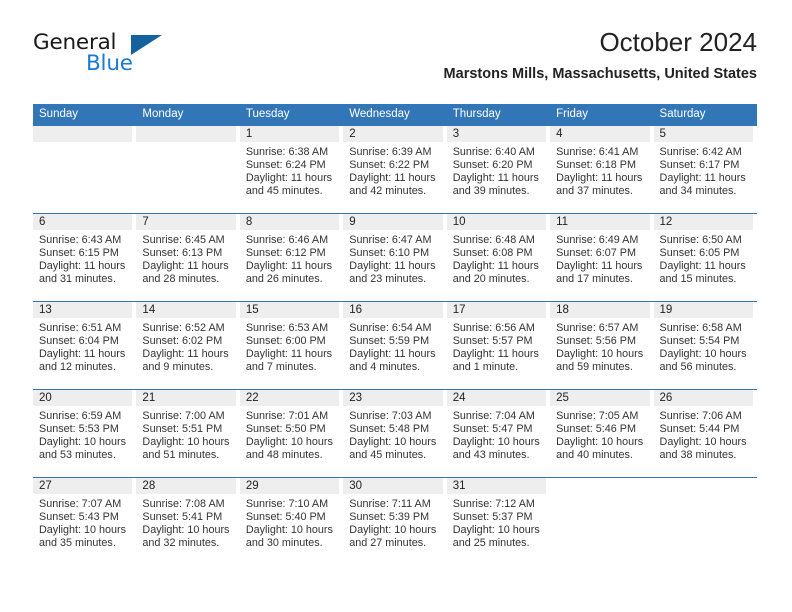  I want to click on day-number: 21, so click(186, 398).